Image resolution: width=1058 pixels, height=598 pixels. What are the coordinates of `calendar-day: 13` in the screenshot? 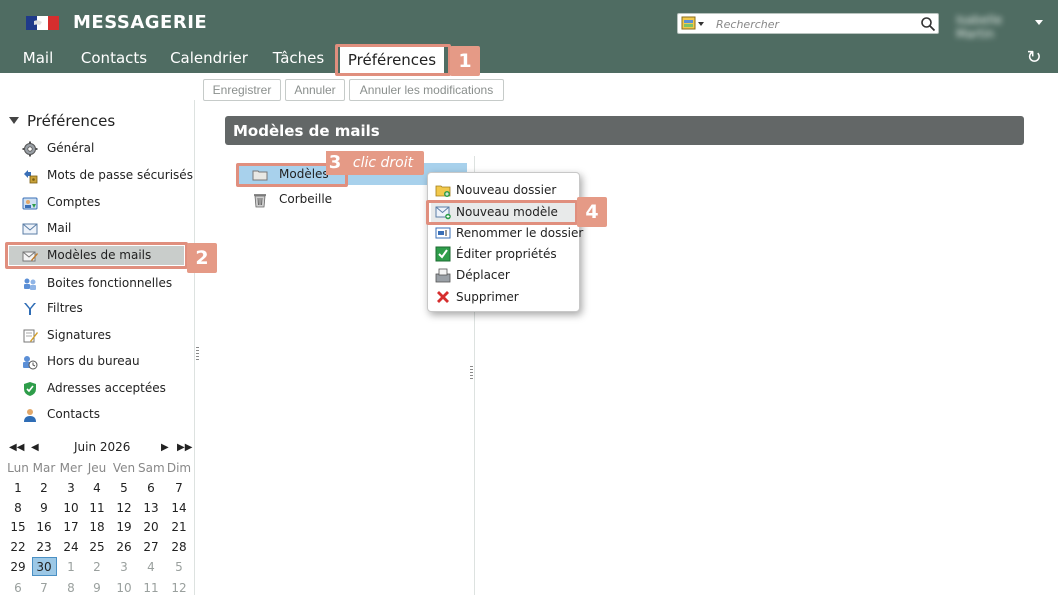 It's located at (151, 508).